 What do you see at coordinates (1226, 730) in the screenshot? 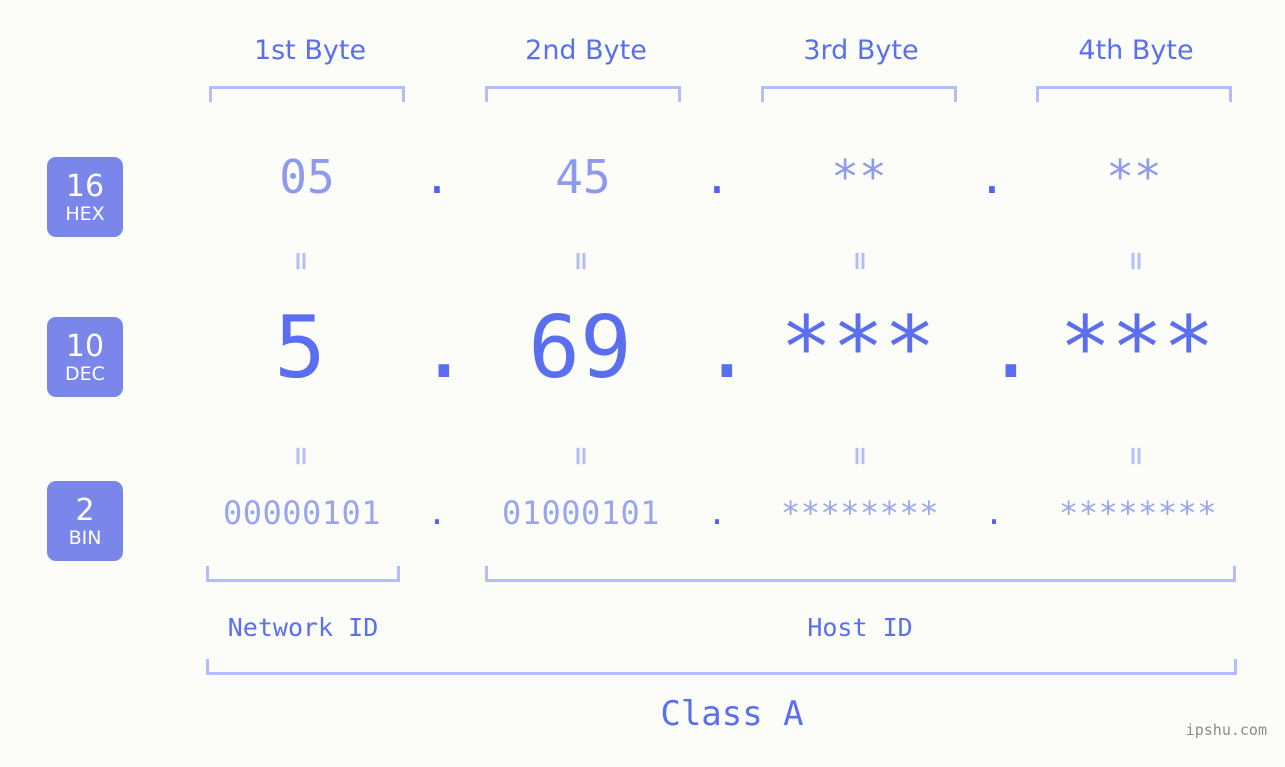
I see `site-watermark: ipshu.com` at bounding box center [1226, 730].